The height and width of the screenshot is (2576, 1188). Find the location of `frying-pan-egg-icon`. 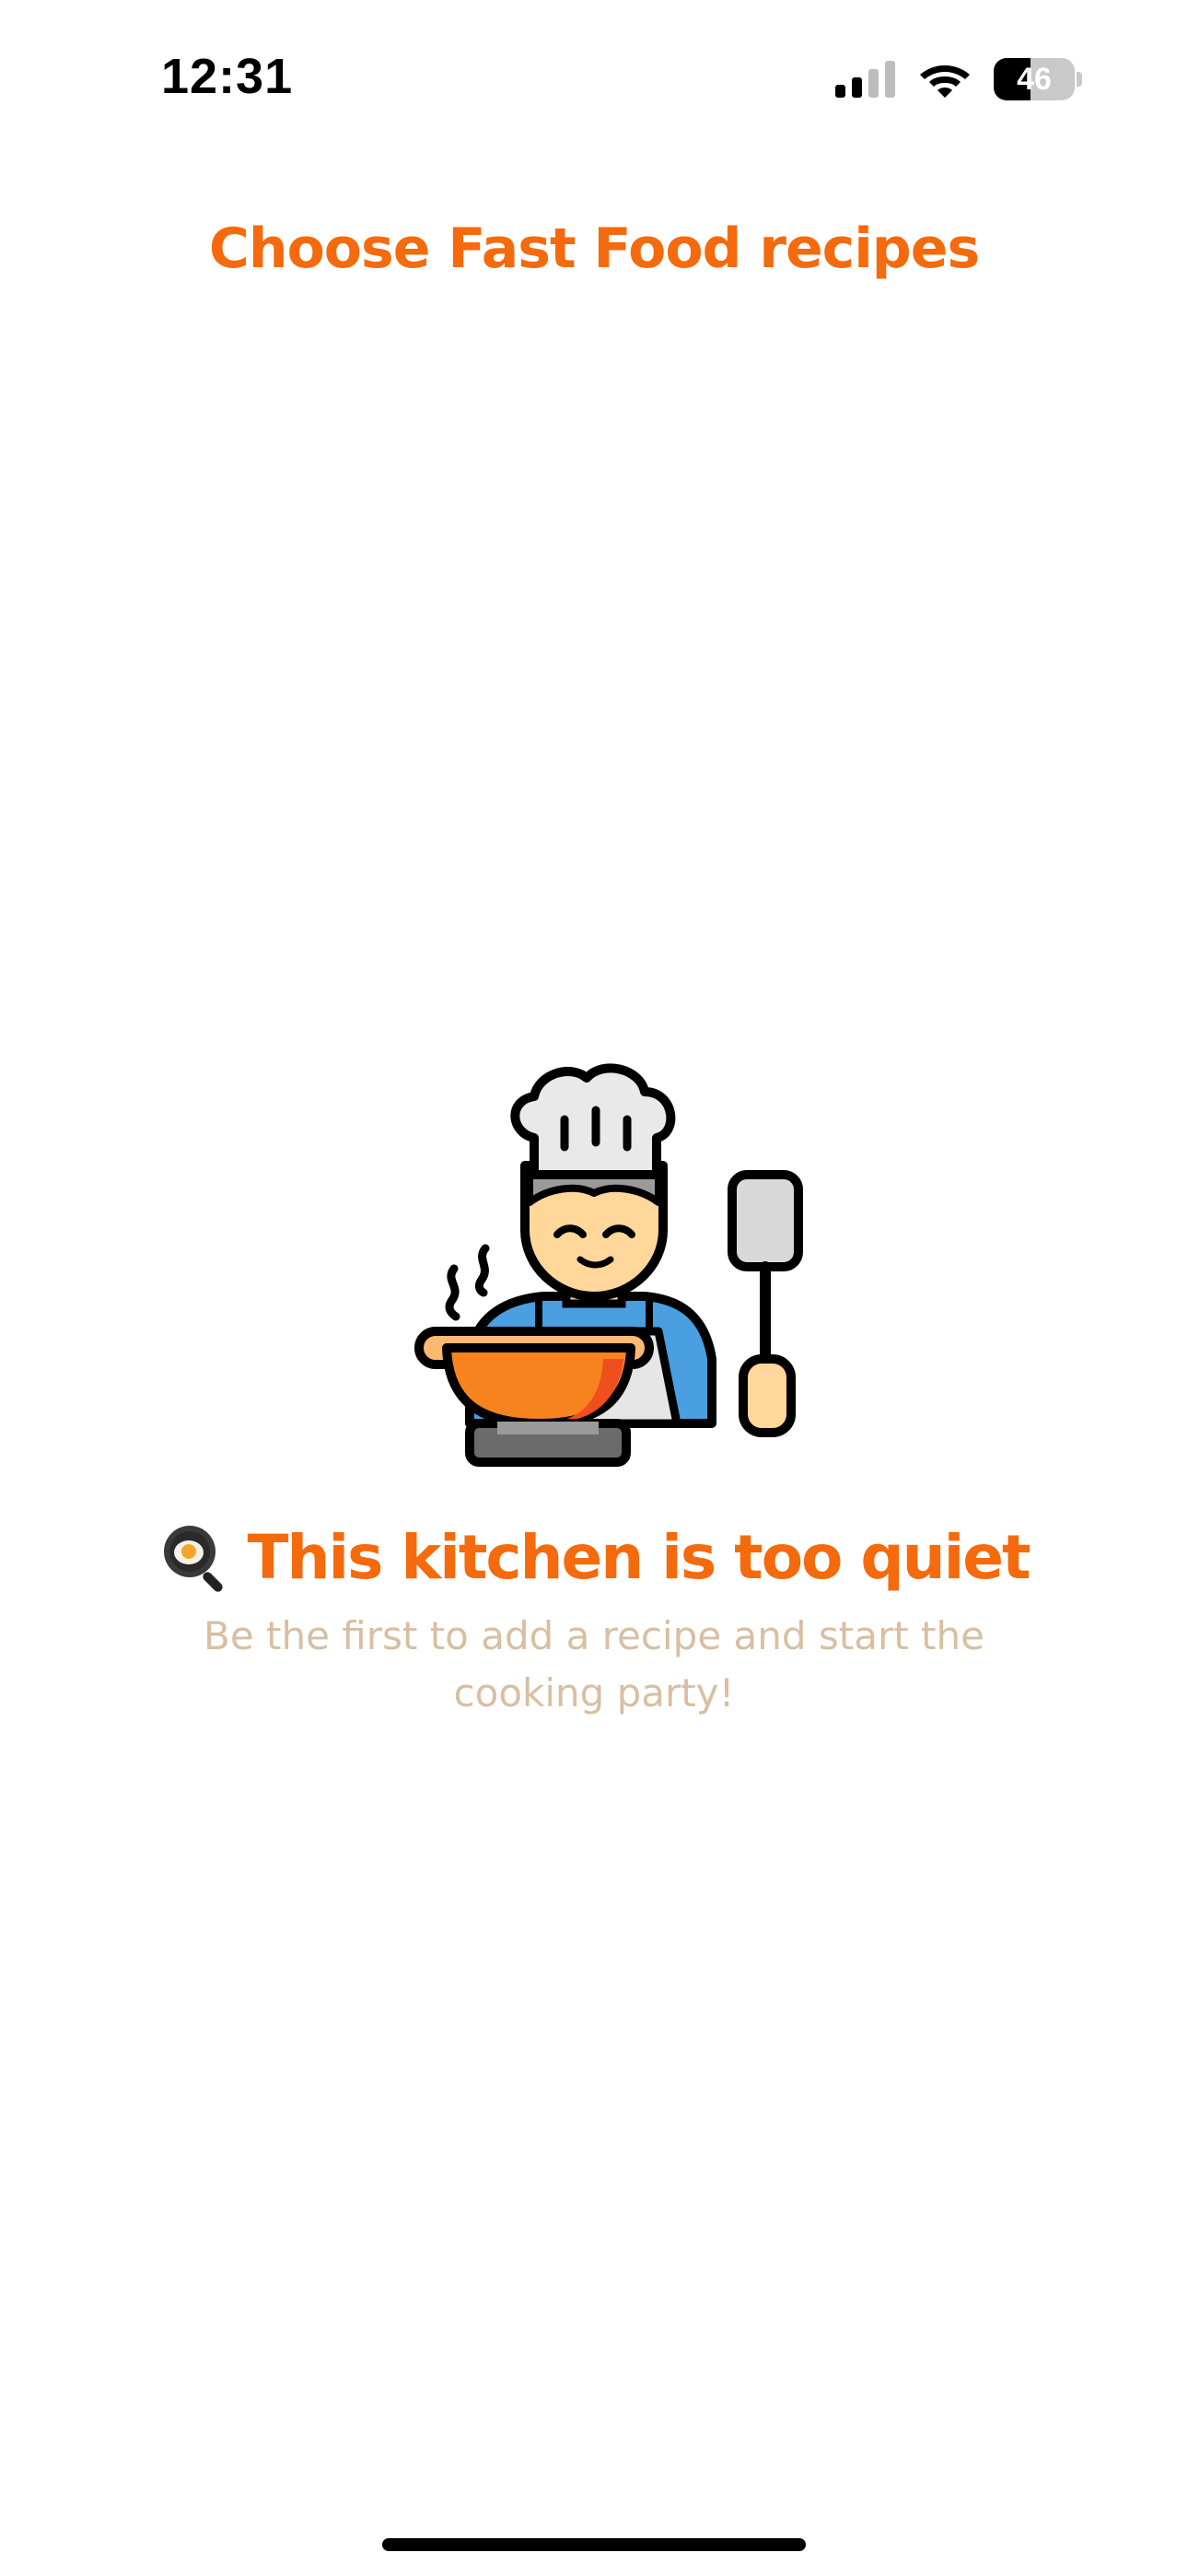

frying-pan-egg-icon is located at coordinates (194, 1559).